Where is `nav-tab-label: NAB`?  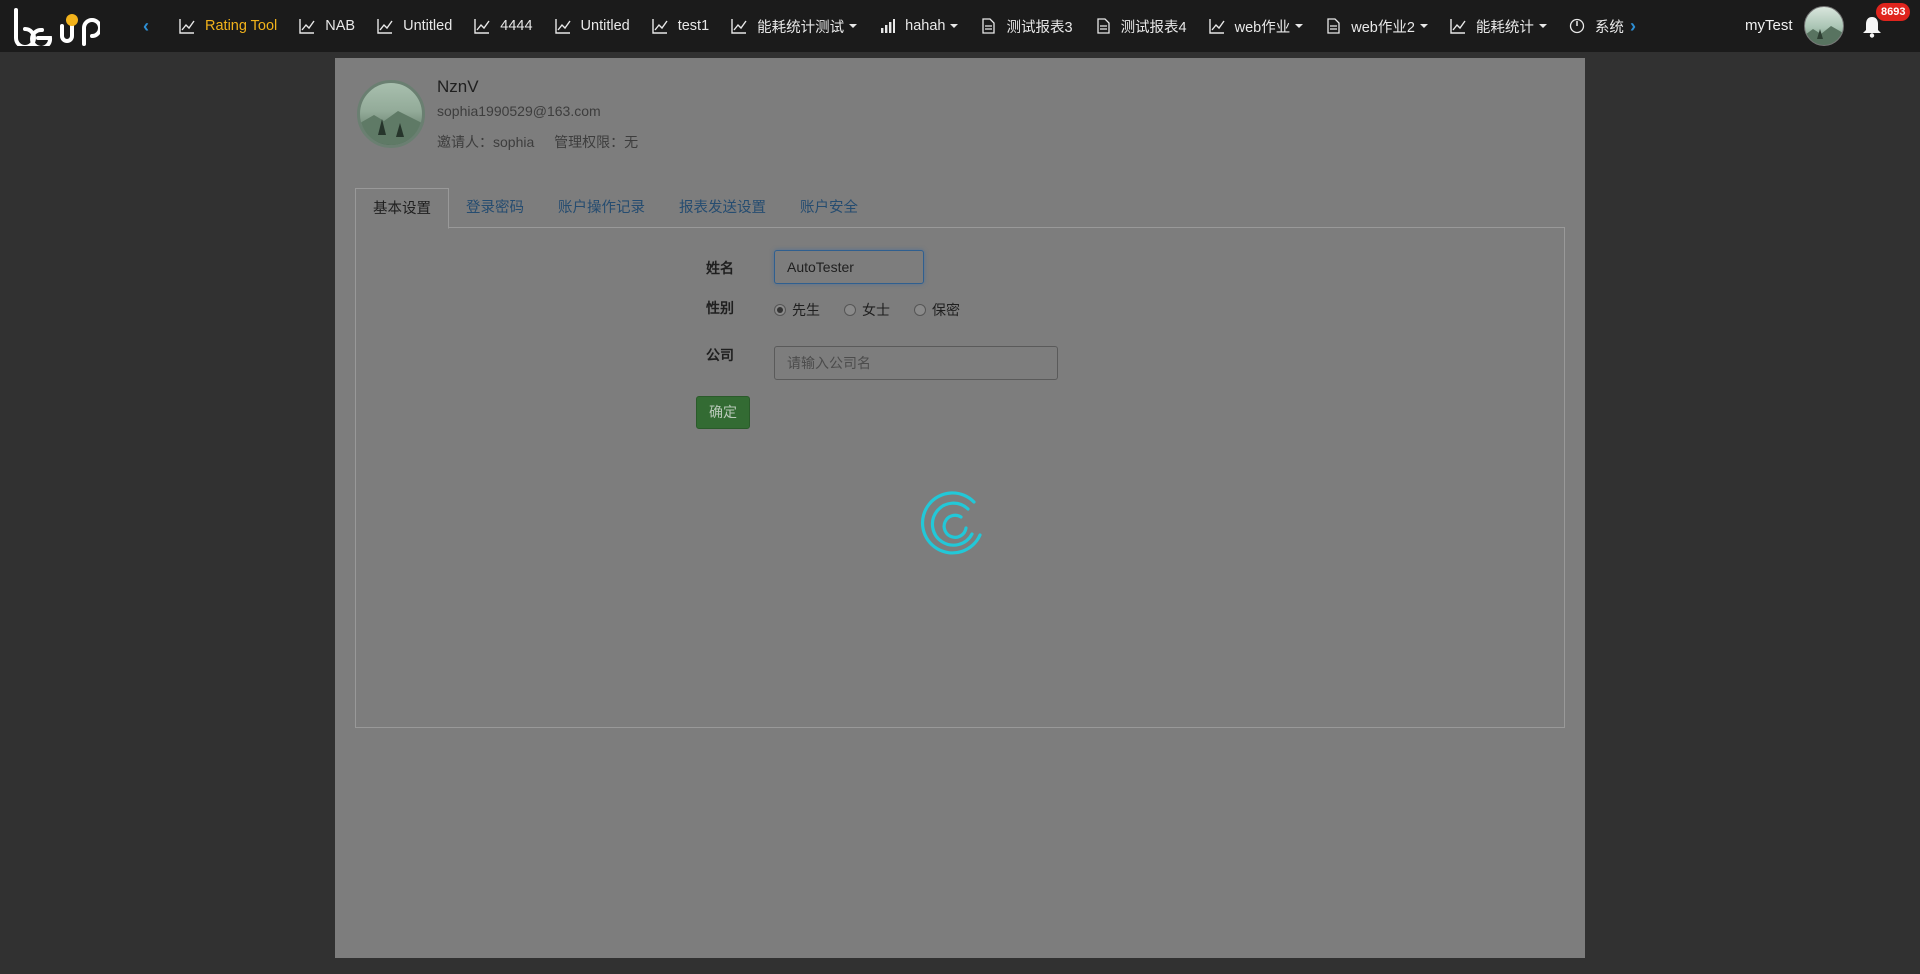
nav-tab-label: NAB is located at coordinates (340, 26).